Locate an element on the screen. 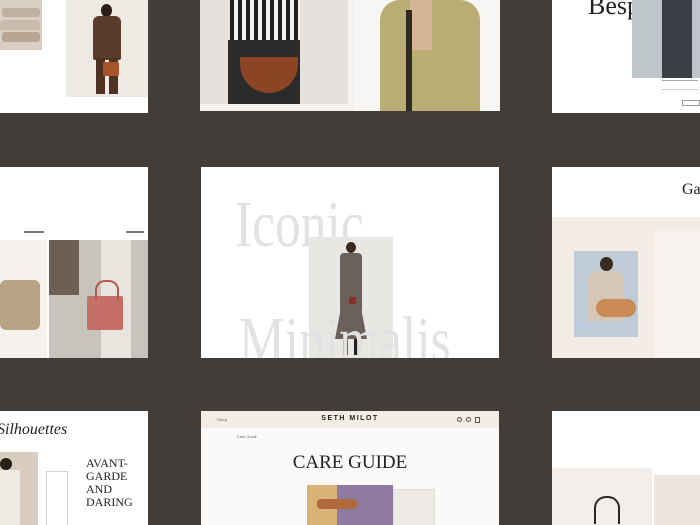 This screenshot has height=525, width=700. tile-care-guide: Shop SETH MILOT Care Guide CARE GUIDE is located at coordinates (350, 468).